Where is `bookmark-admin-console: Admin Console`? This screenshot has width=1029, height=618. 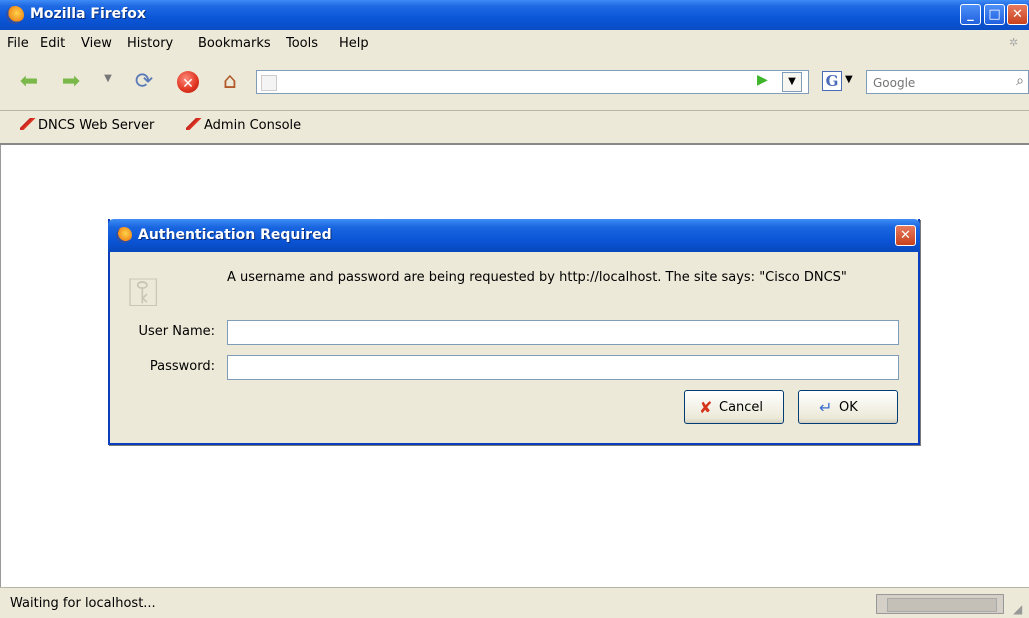
bookmark-admin-console: Admin Console is located at coordinates (243, 125).